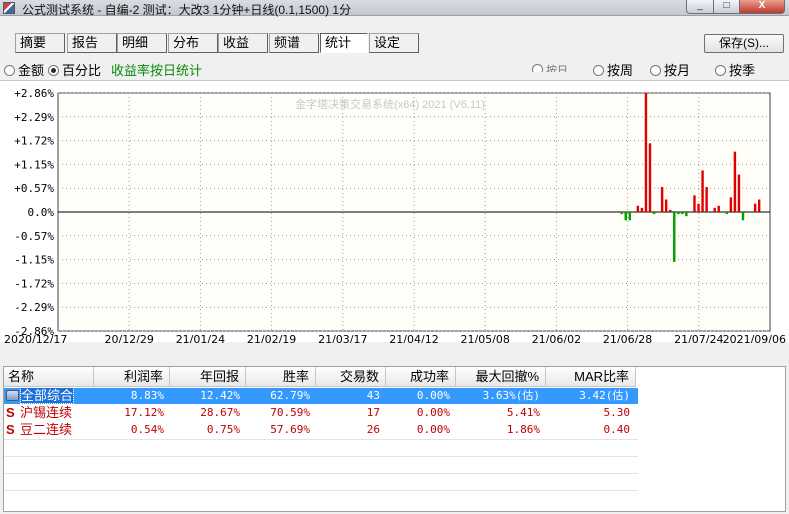  Describe the element at coordinates (726, 7) in the screenshot. I see `maximize-button: □` at that location.